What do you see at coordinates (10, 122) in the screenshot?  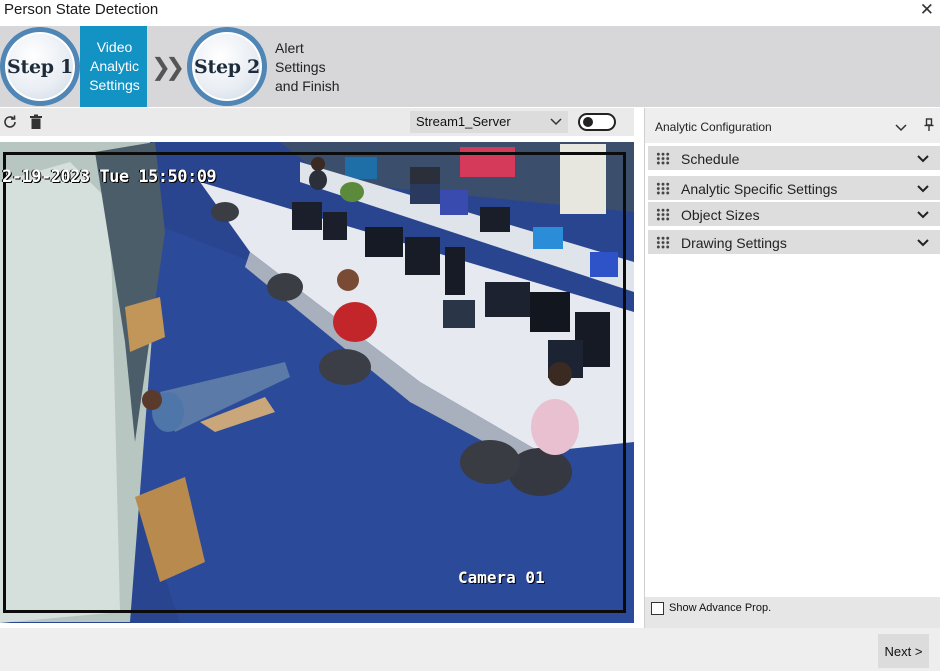 I see `refresh-icon` at bounding box center [10, 122].